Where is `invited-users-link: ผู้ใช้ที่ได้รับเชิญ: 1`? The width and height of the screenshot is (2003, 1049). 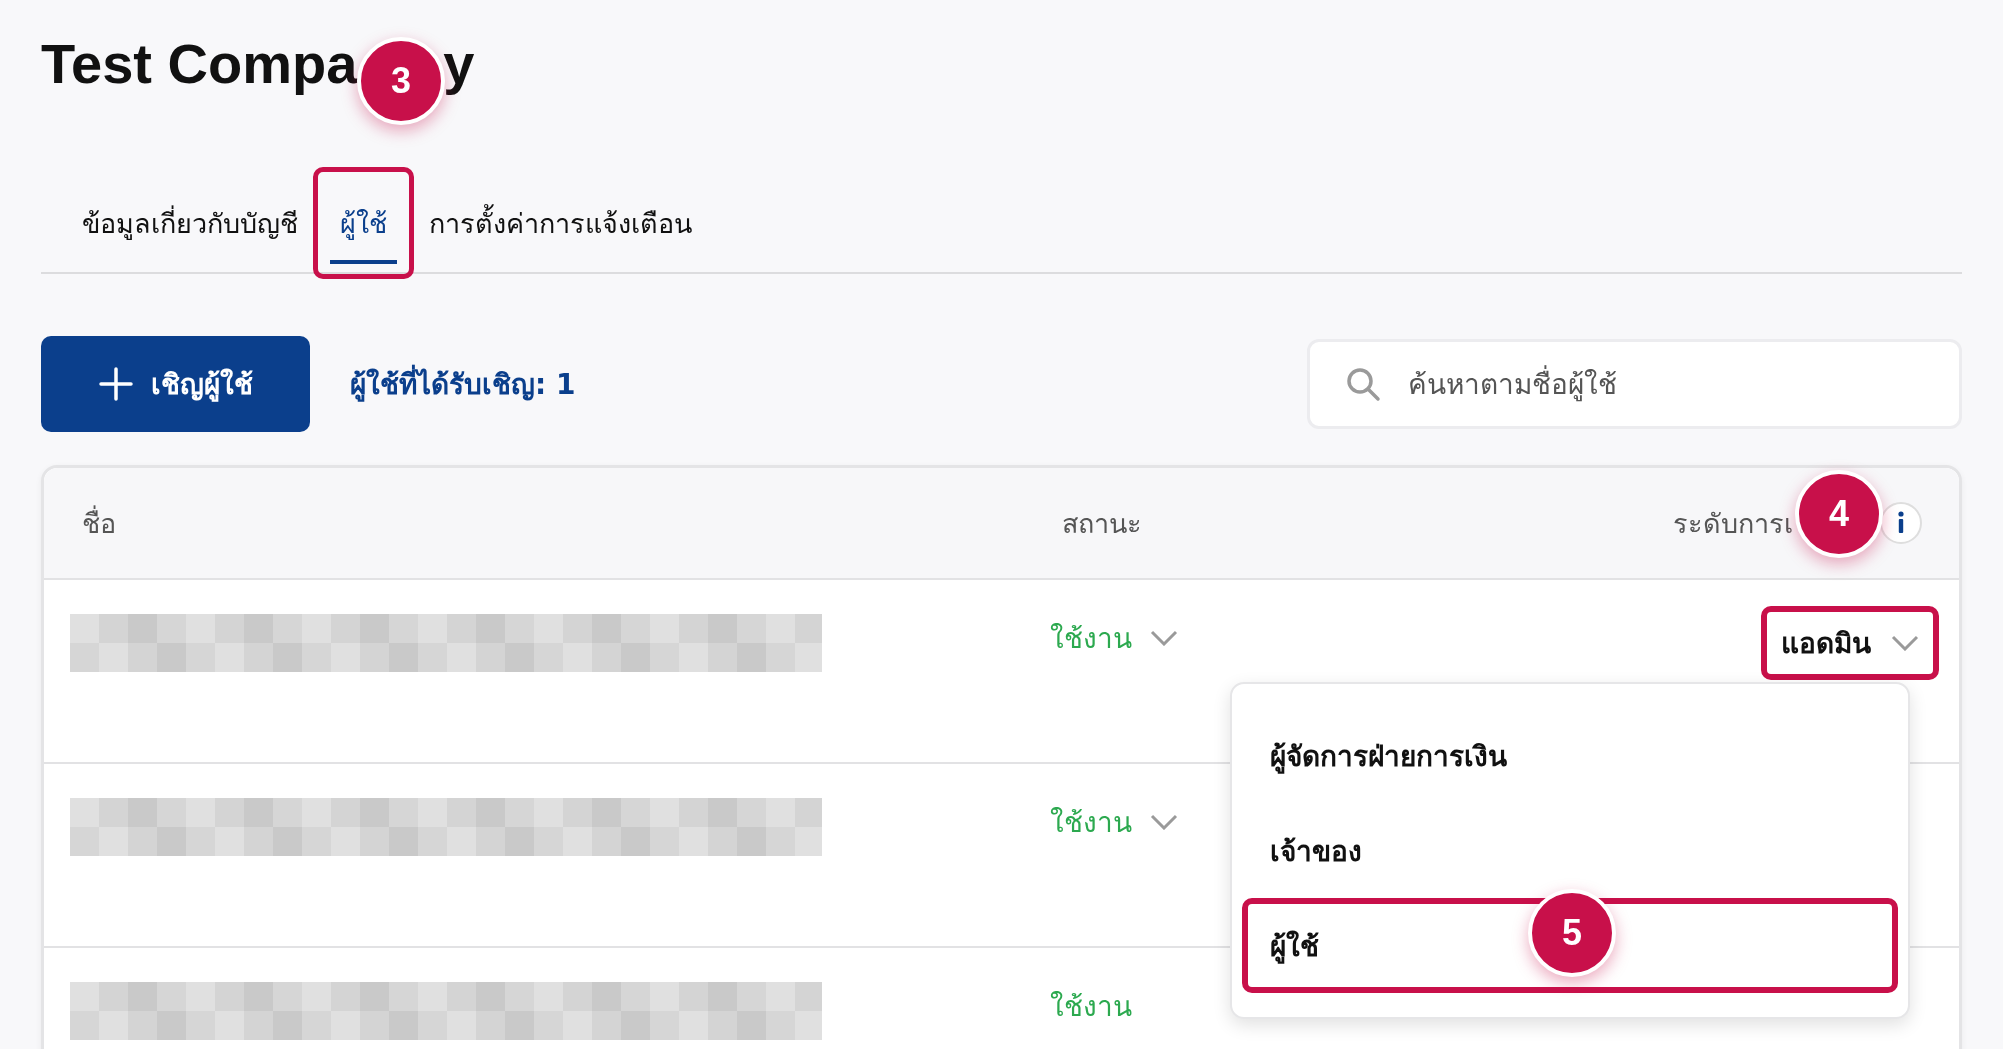 invited-users-link: ผู้ใช้ที่ได้รับเชิญ: 1 is located at coordinates (463, 384).